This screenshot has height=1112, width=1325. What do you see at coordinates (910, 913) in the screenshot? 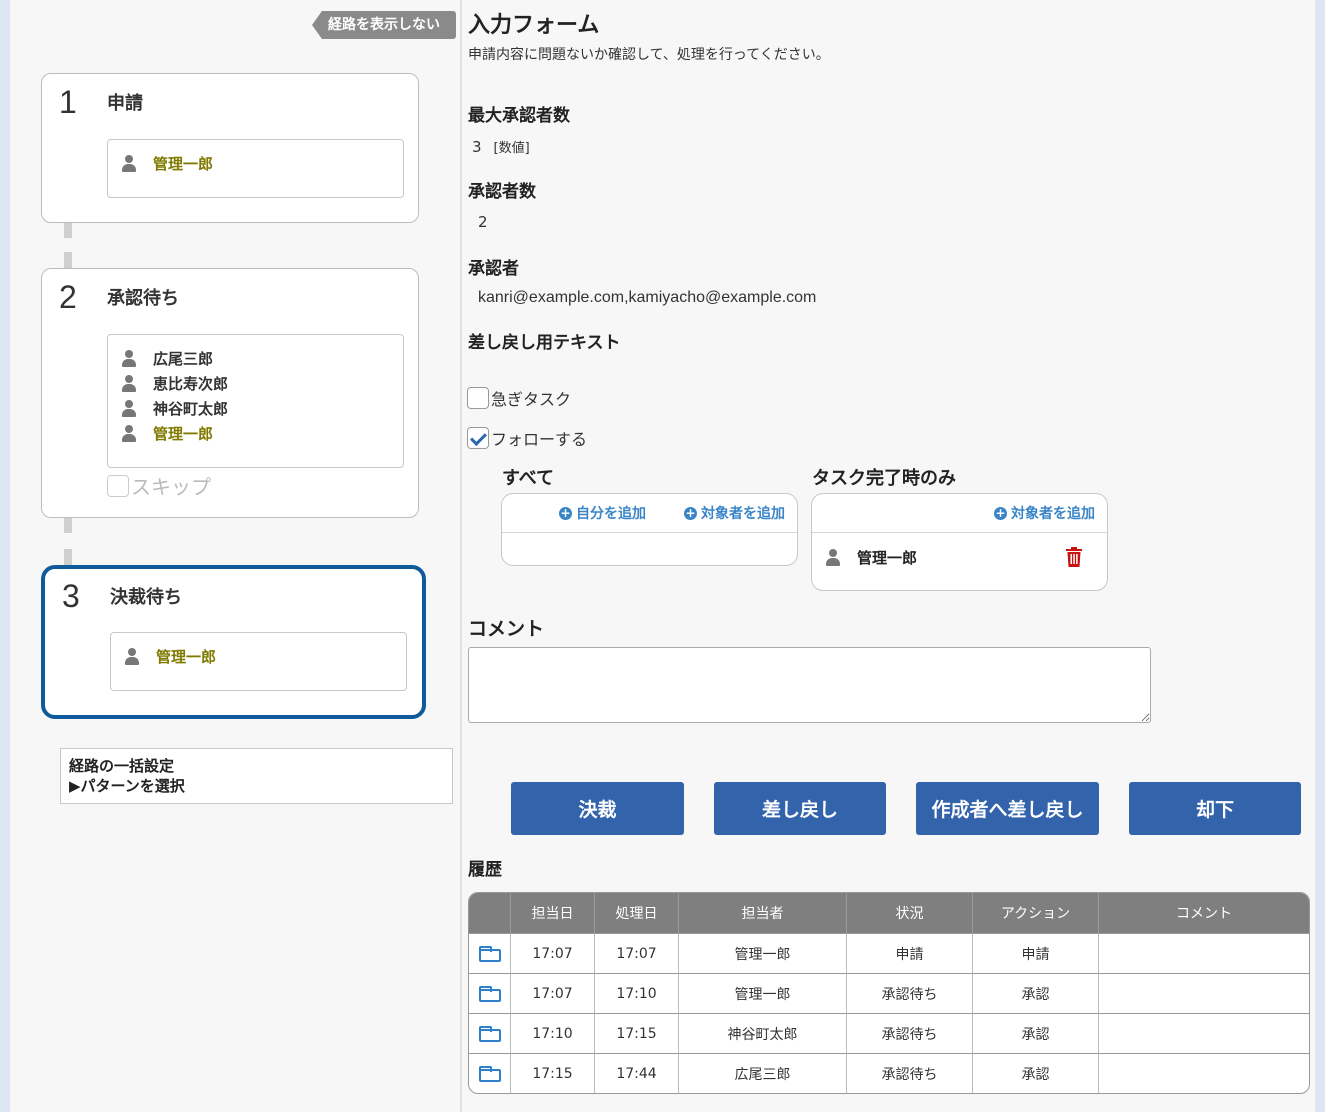
I see `column-header: 状況` at bounding box center [910, 913].